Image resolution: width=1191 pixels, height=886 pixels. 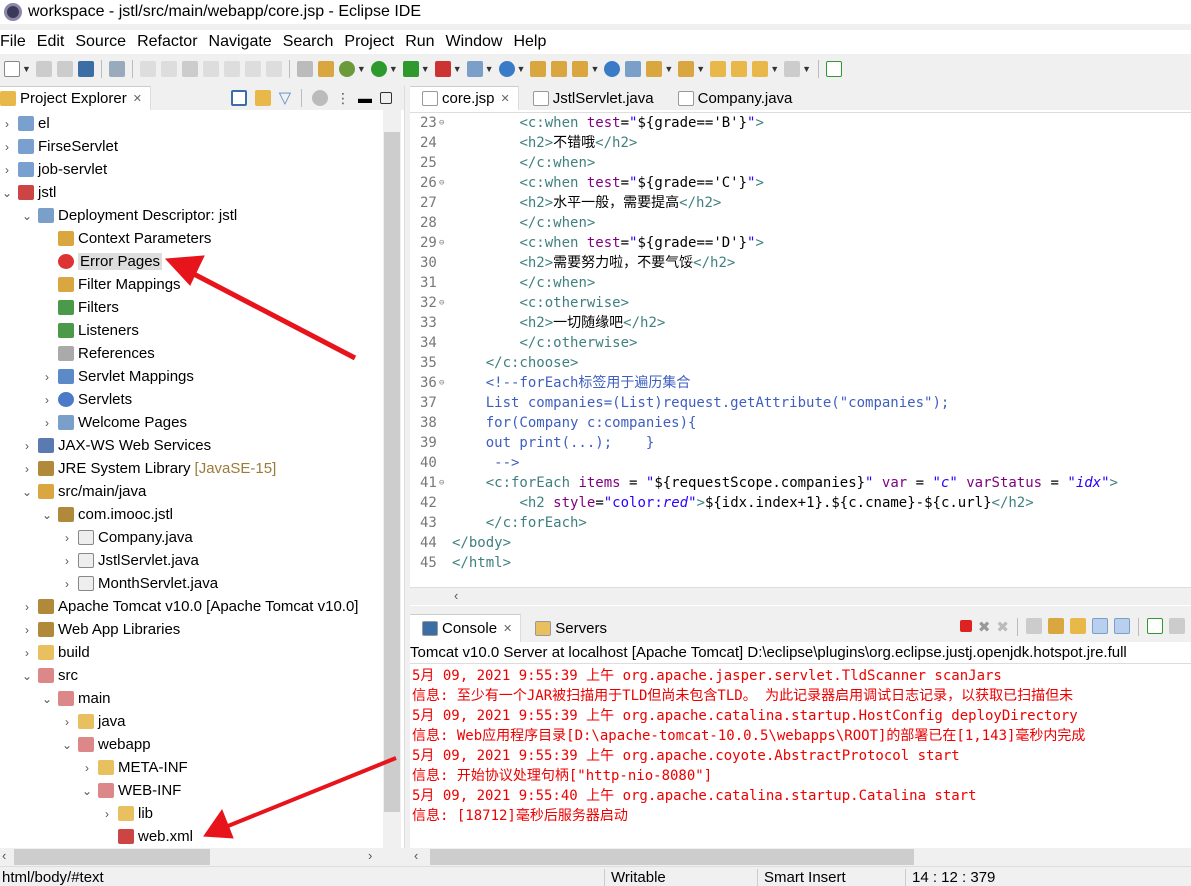 What do you see at coordinates (506, 69) in the screenshot?
I see `new-servlet-icon` at bounding box center [506, 69].